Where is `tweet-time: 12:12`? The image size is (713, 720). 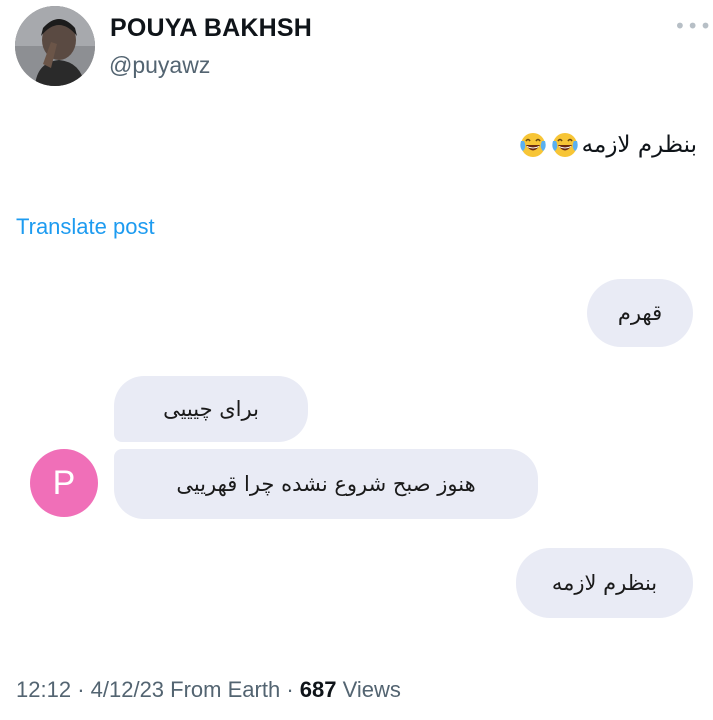 tweet-time: 12:12 is located at coordinates (43, 689).